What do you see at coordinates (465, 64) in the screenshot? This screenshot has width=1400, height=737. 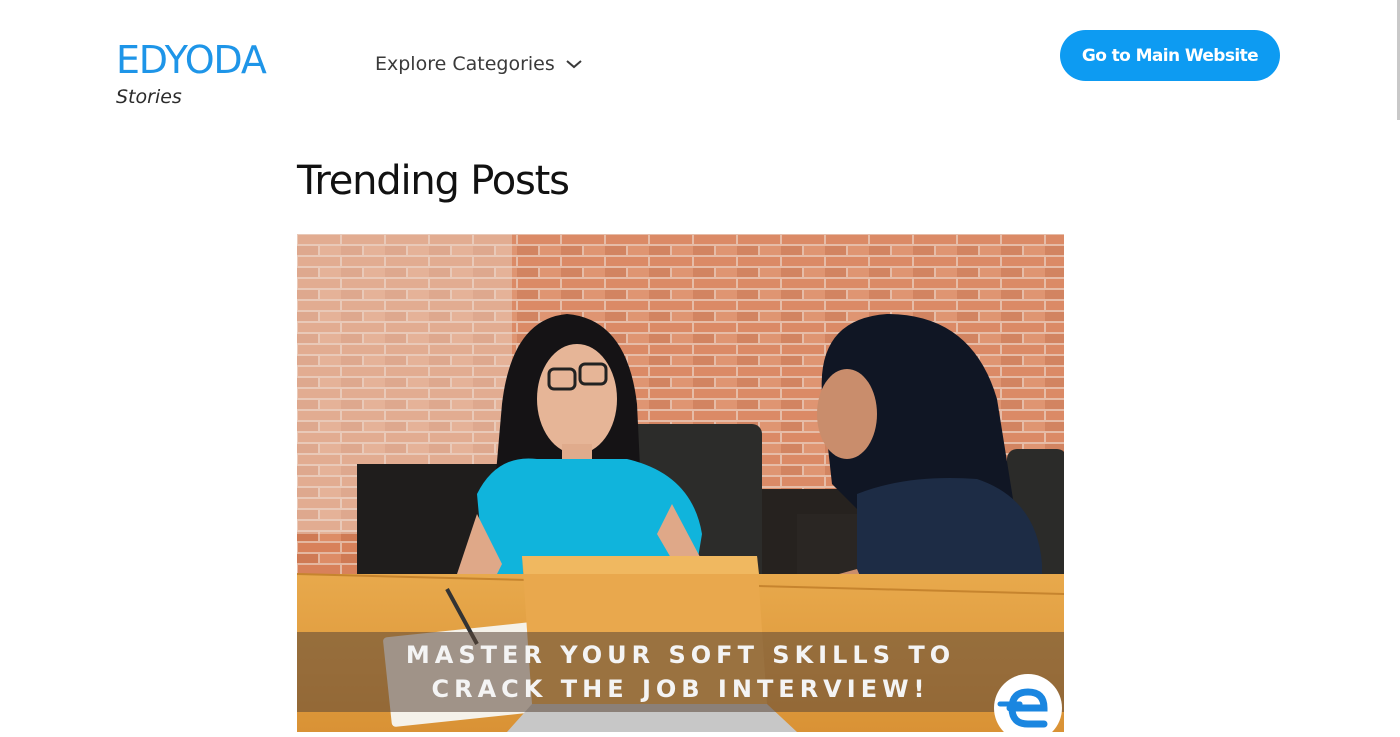 I see `explore-categories-label: Explore Categories` at bounding box center [465, 64].